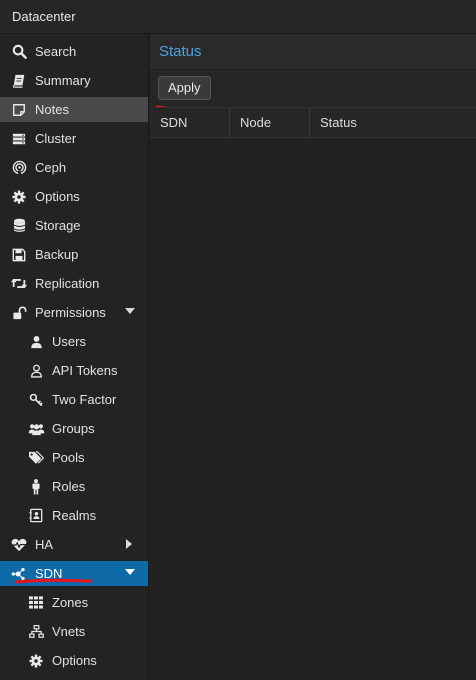 The height and width of the screenshot is (680, 476). What do you see at coordinates (190, 123) in the screenshot?
I see `column-header-sdn: SDN` at bounding box center [190, 123].